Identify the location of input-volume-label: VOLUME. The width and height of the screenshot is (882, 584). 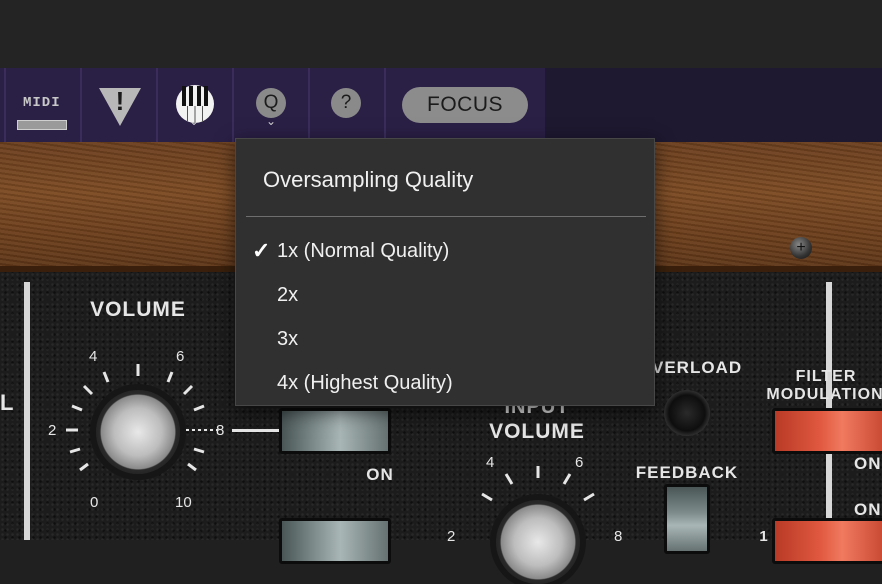
(537, 431).